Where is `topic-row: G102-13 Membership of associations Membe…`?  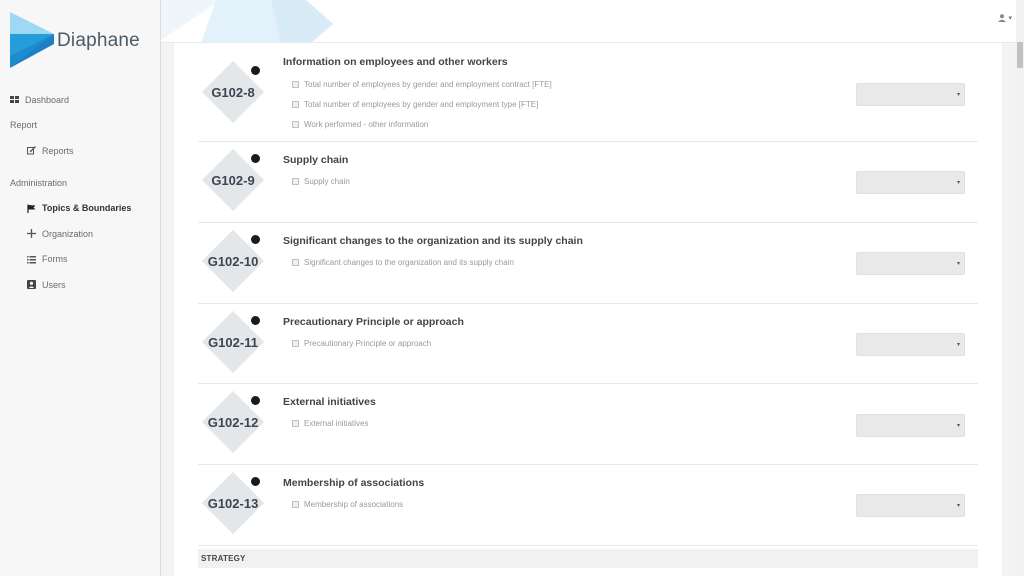
topic-row: G102-13 Membership of associations Membe… is located at coordinates (588, 505).